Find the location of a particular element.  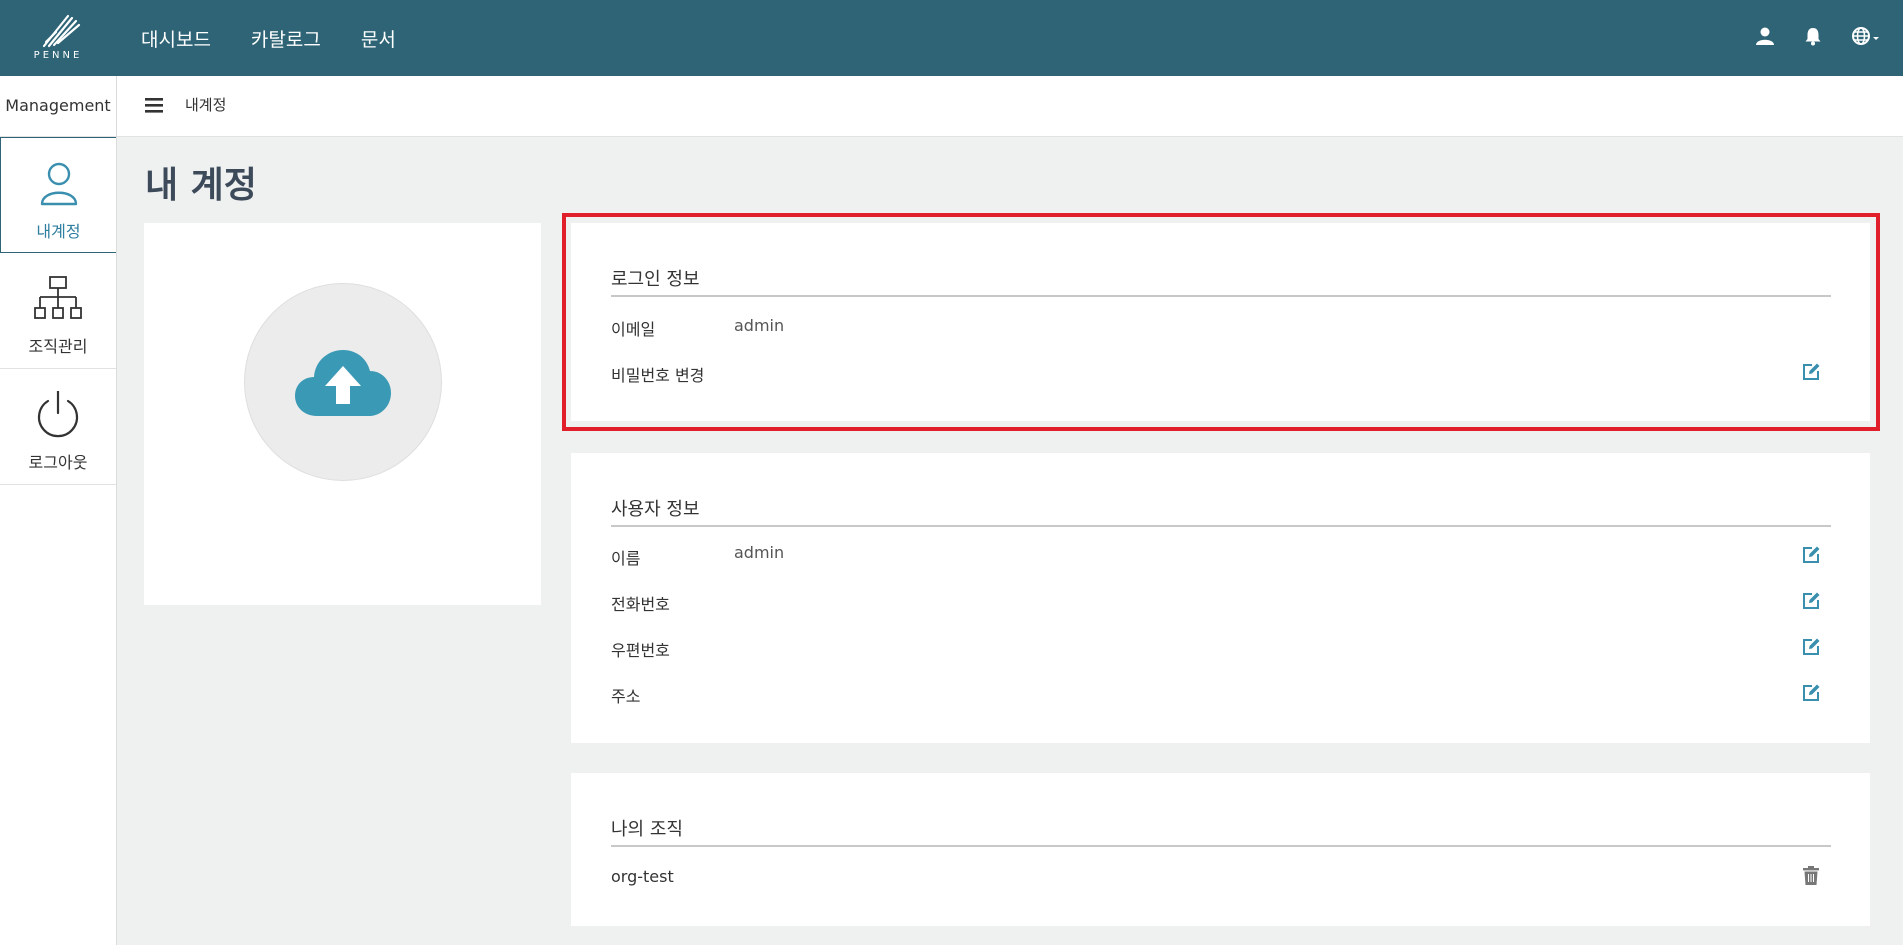

nav-dashboard: 대시보드 is located at coordinates (176, 38).